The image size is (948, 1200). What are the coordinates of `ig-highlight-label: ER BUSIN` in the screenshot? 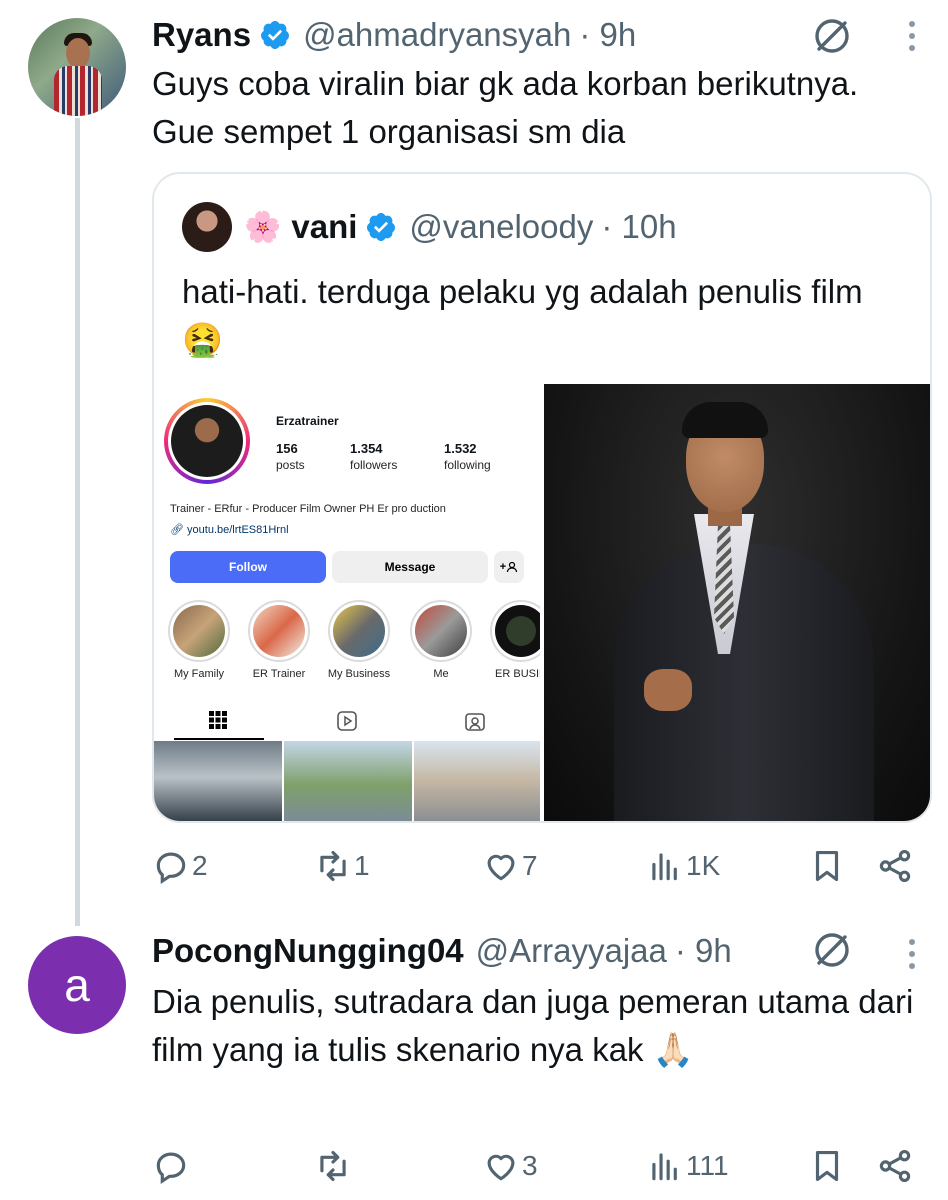 It's located at (517, 674).